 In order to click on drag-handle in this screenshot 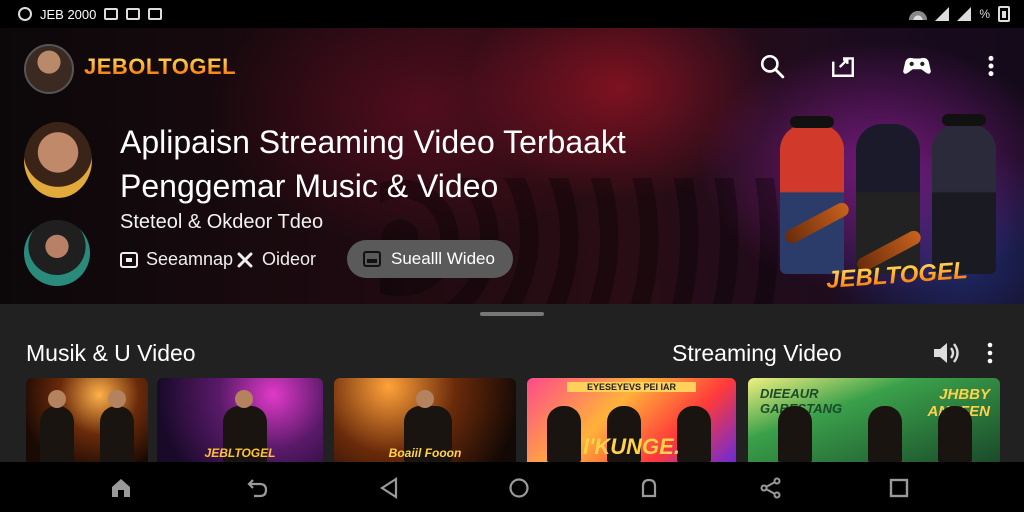, I will do `click(512, 314)`.